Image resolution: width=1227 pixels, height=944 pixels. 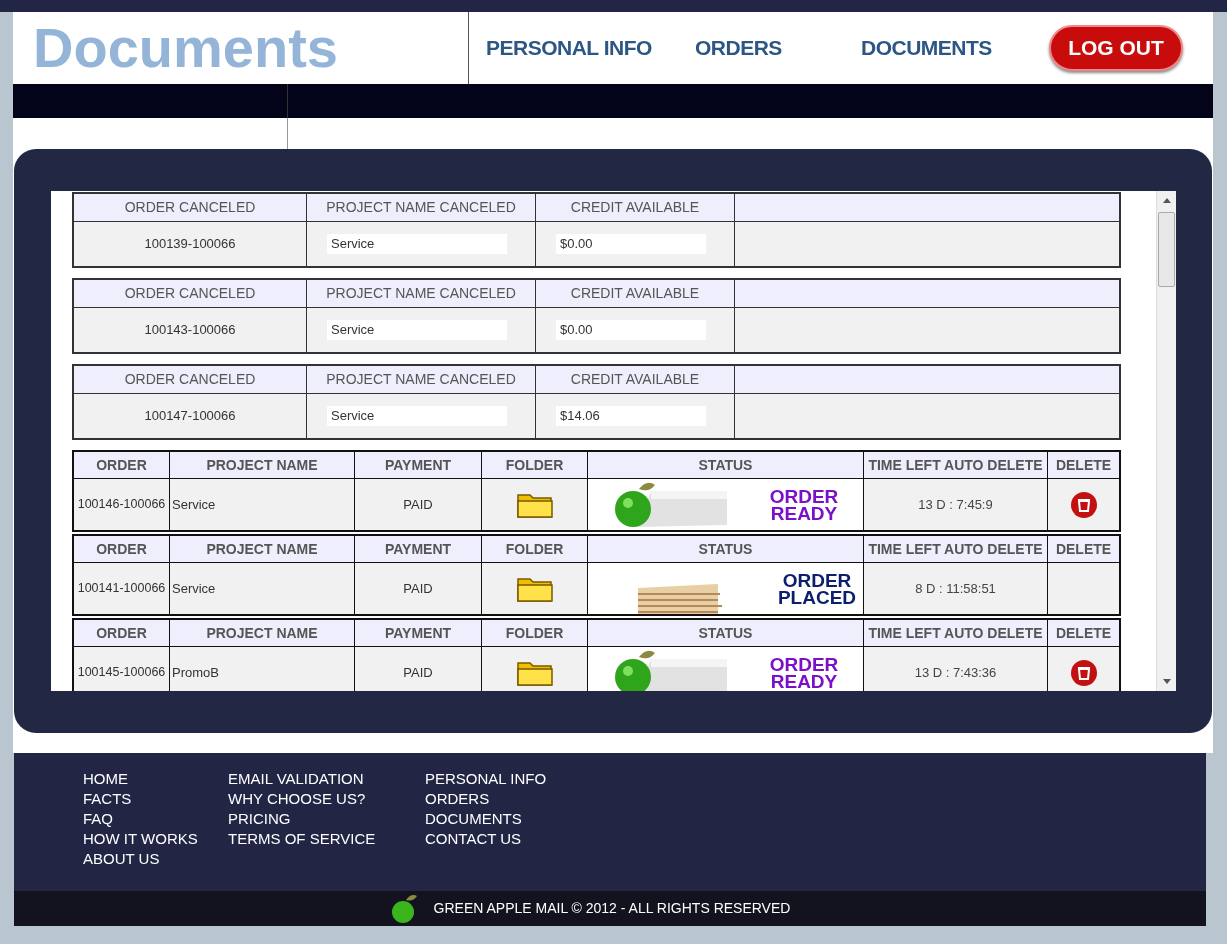 I want to click on table-cell: 13 D : 7:43:36, so click(x=956, y=669).